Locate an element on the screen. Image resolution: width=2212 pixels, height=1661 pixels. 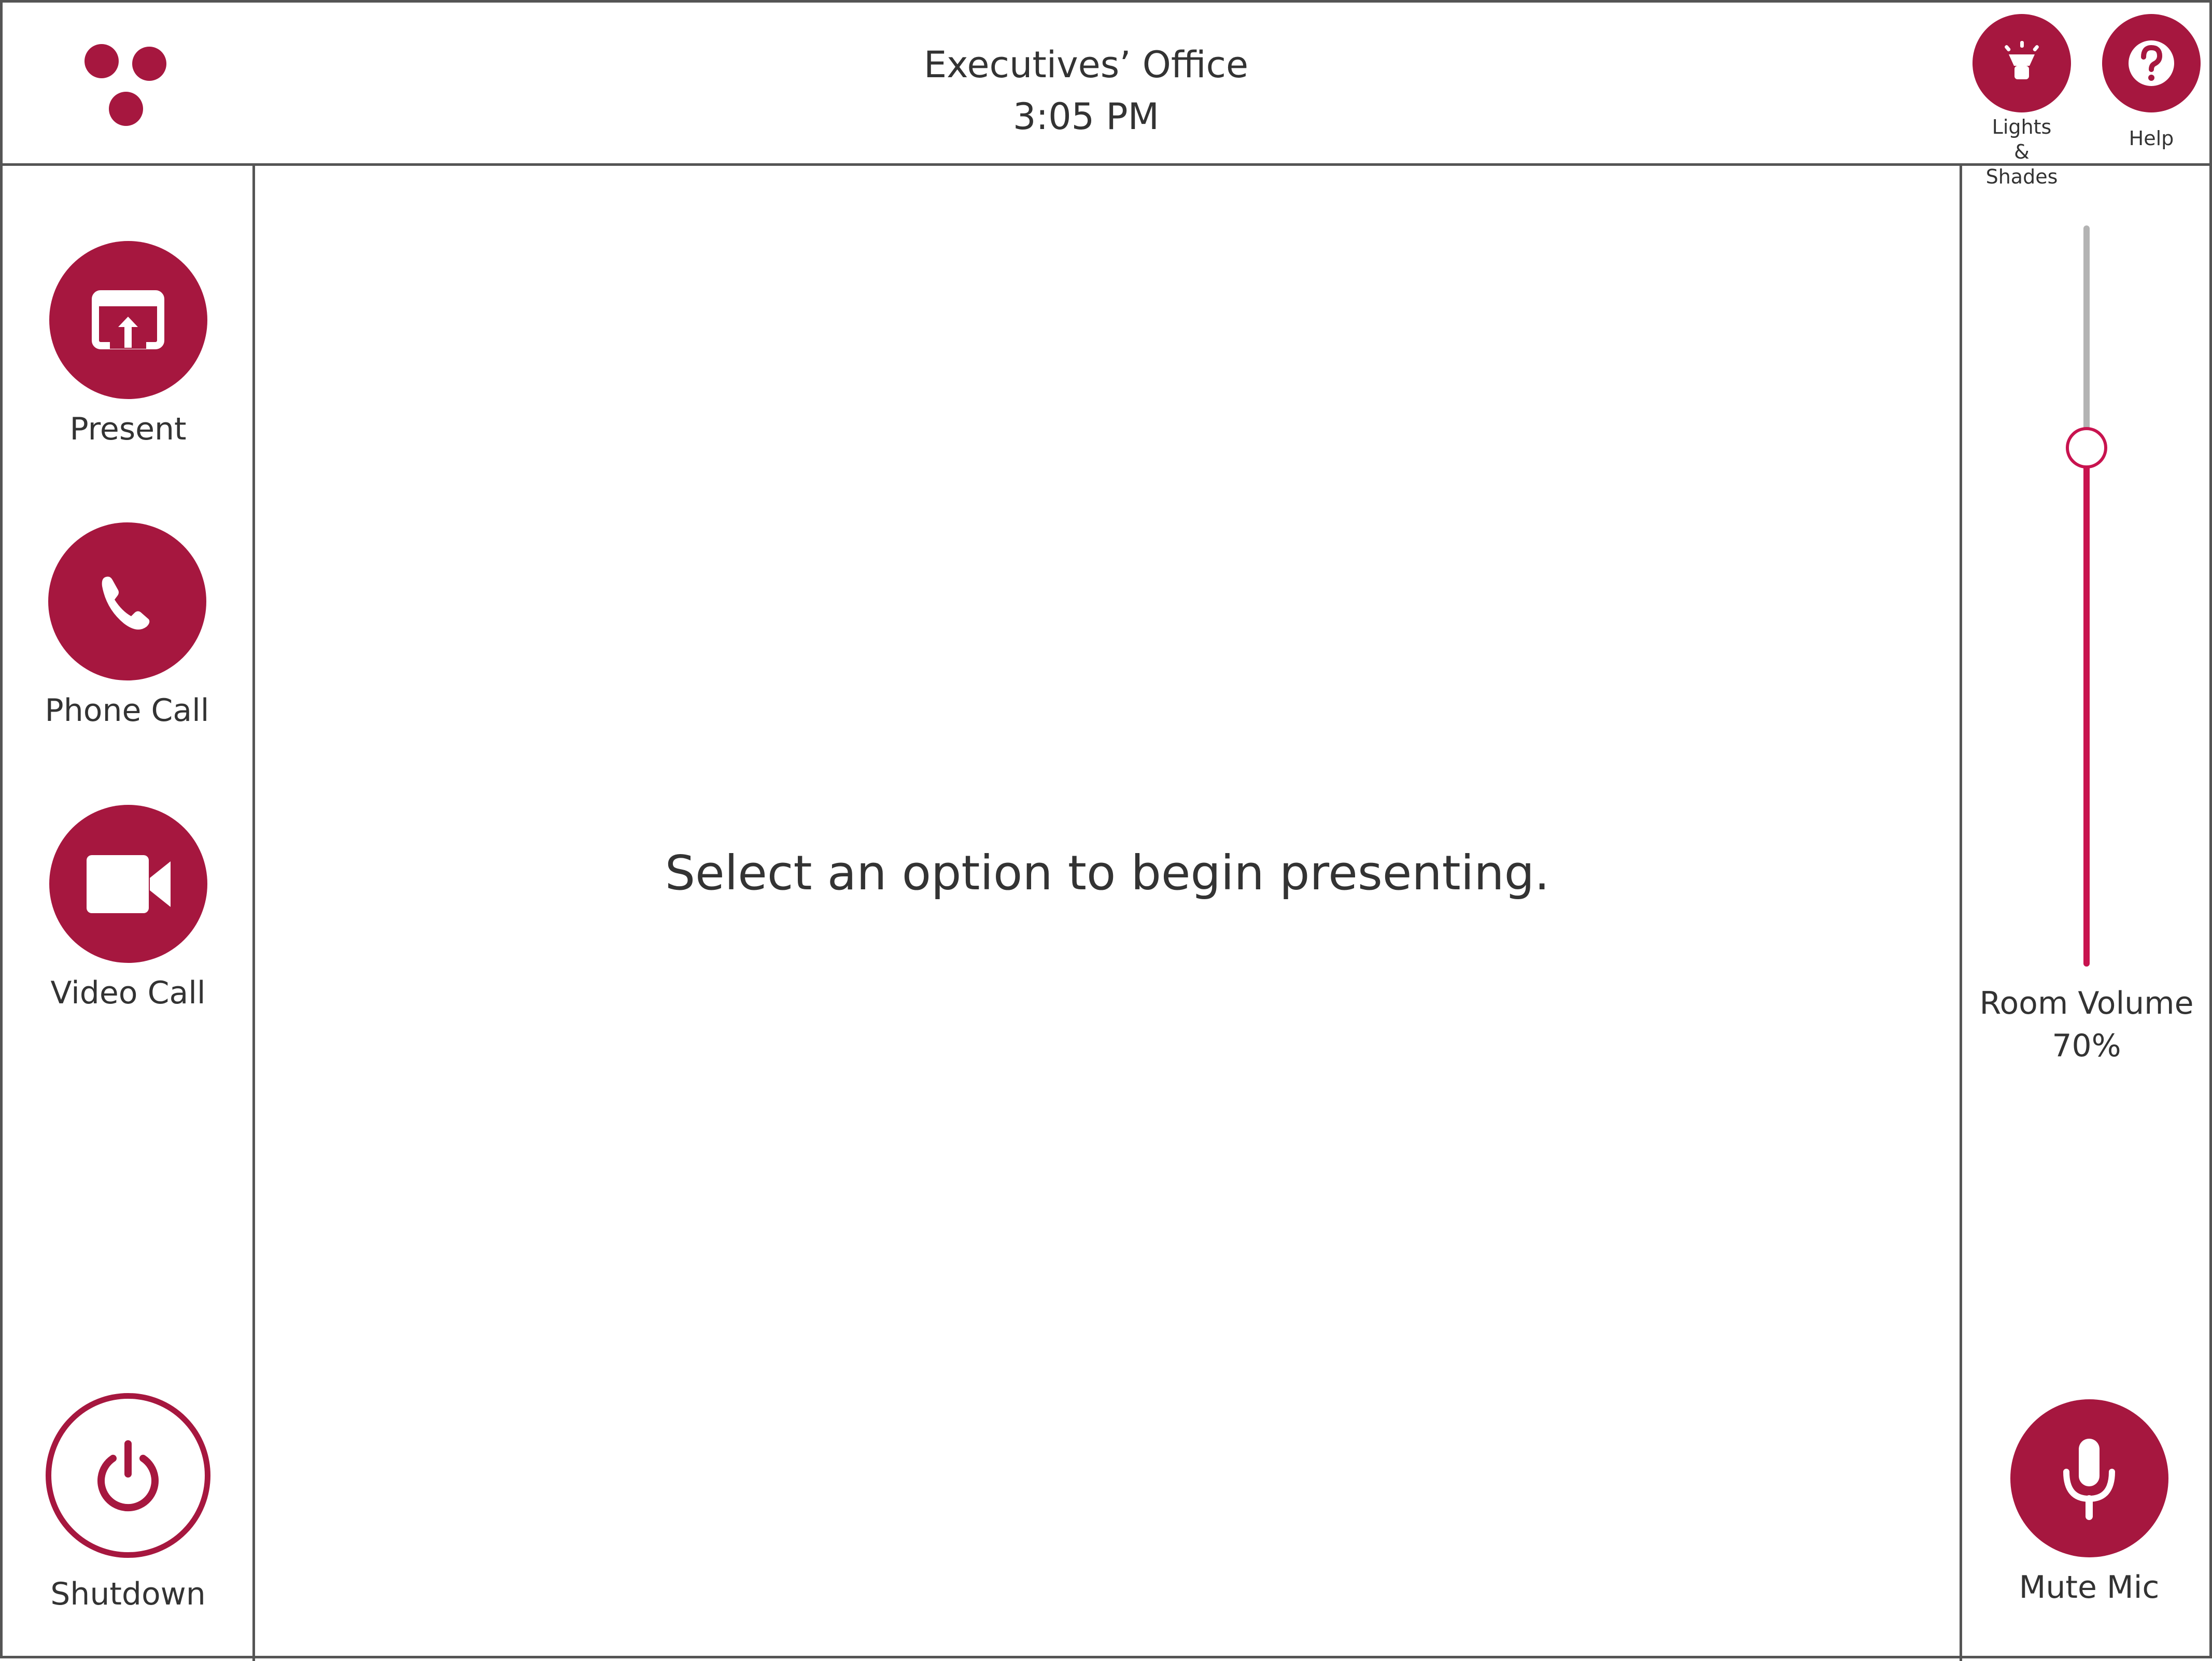
volume-slider-fill is located at coordinates (2086, 707).